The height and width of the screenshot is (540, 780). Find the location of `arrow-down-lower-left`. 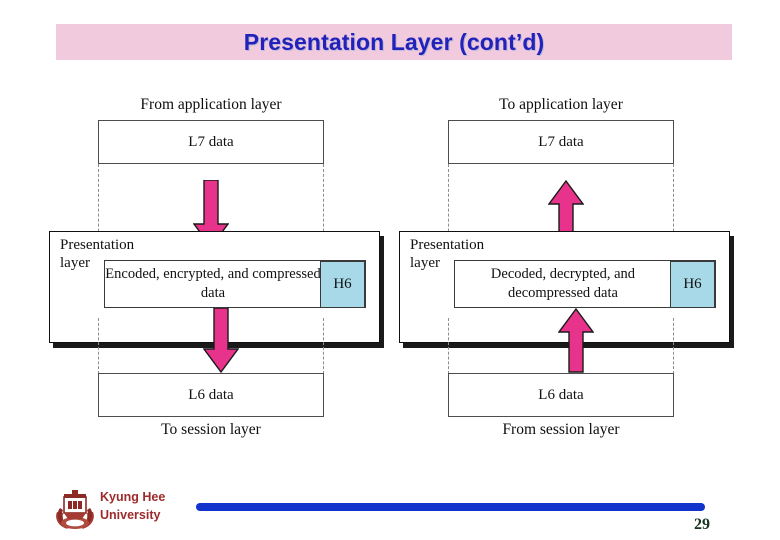

arrow-down-lower-left is located at coordinates (221, 340).